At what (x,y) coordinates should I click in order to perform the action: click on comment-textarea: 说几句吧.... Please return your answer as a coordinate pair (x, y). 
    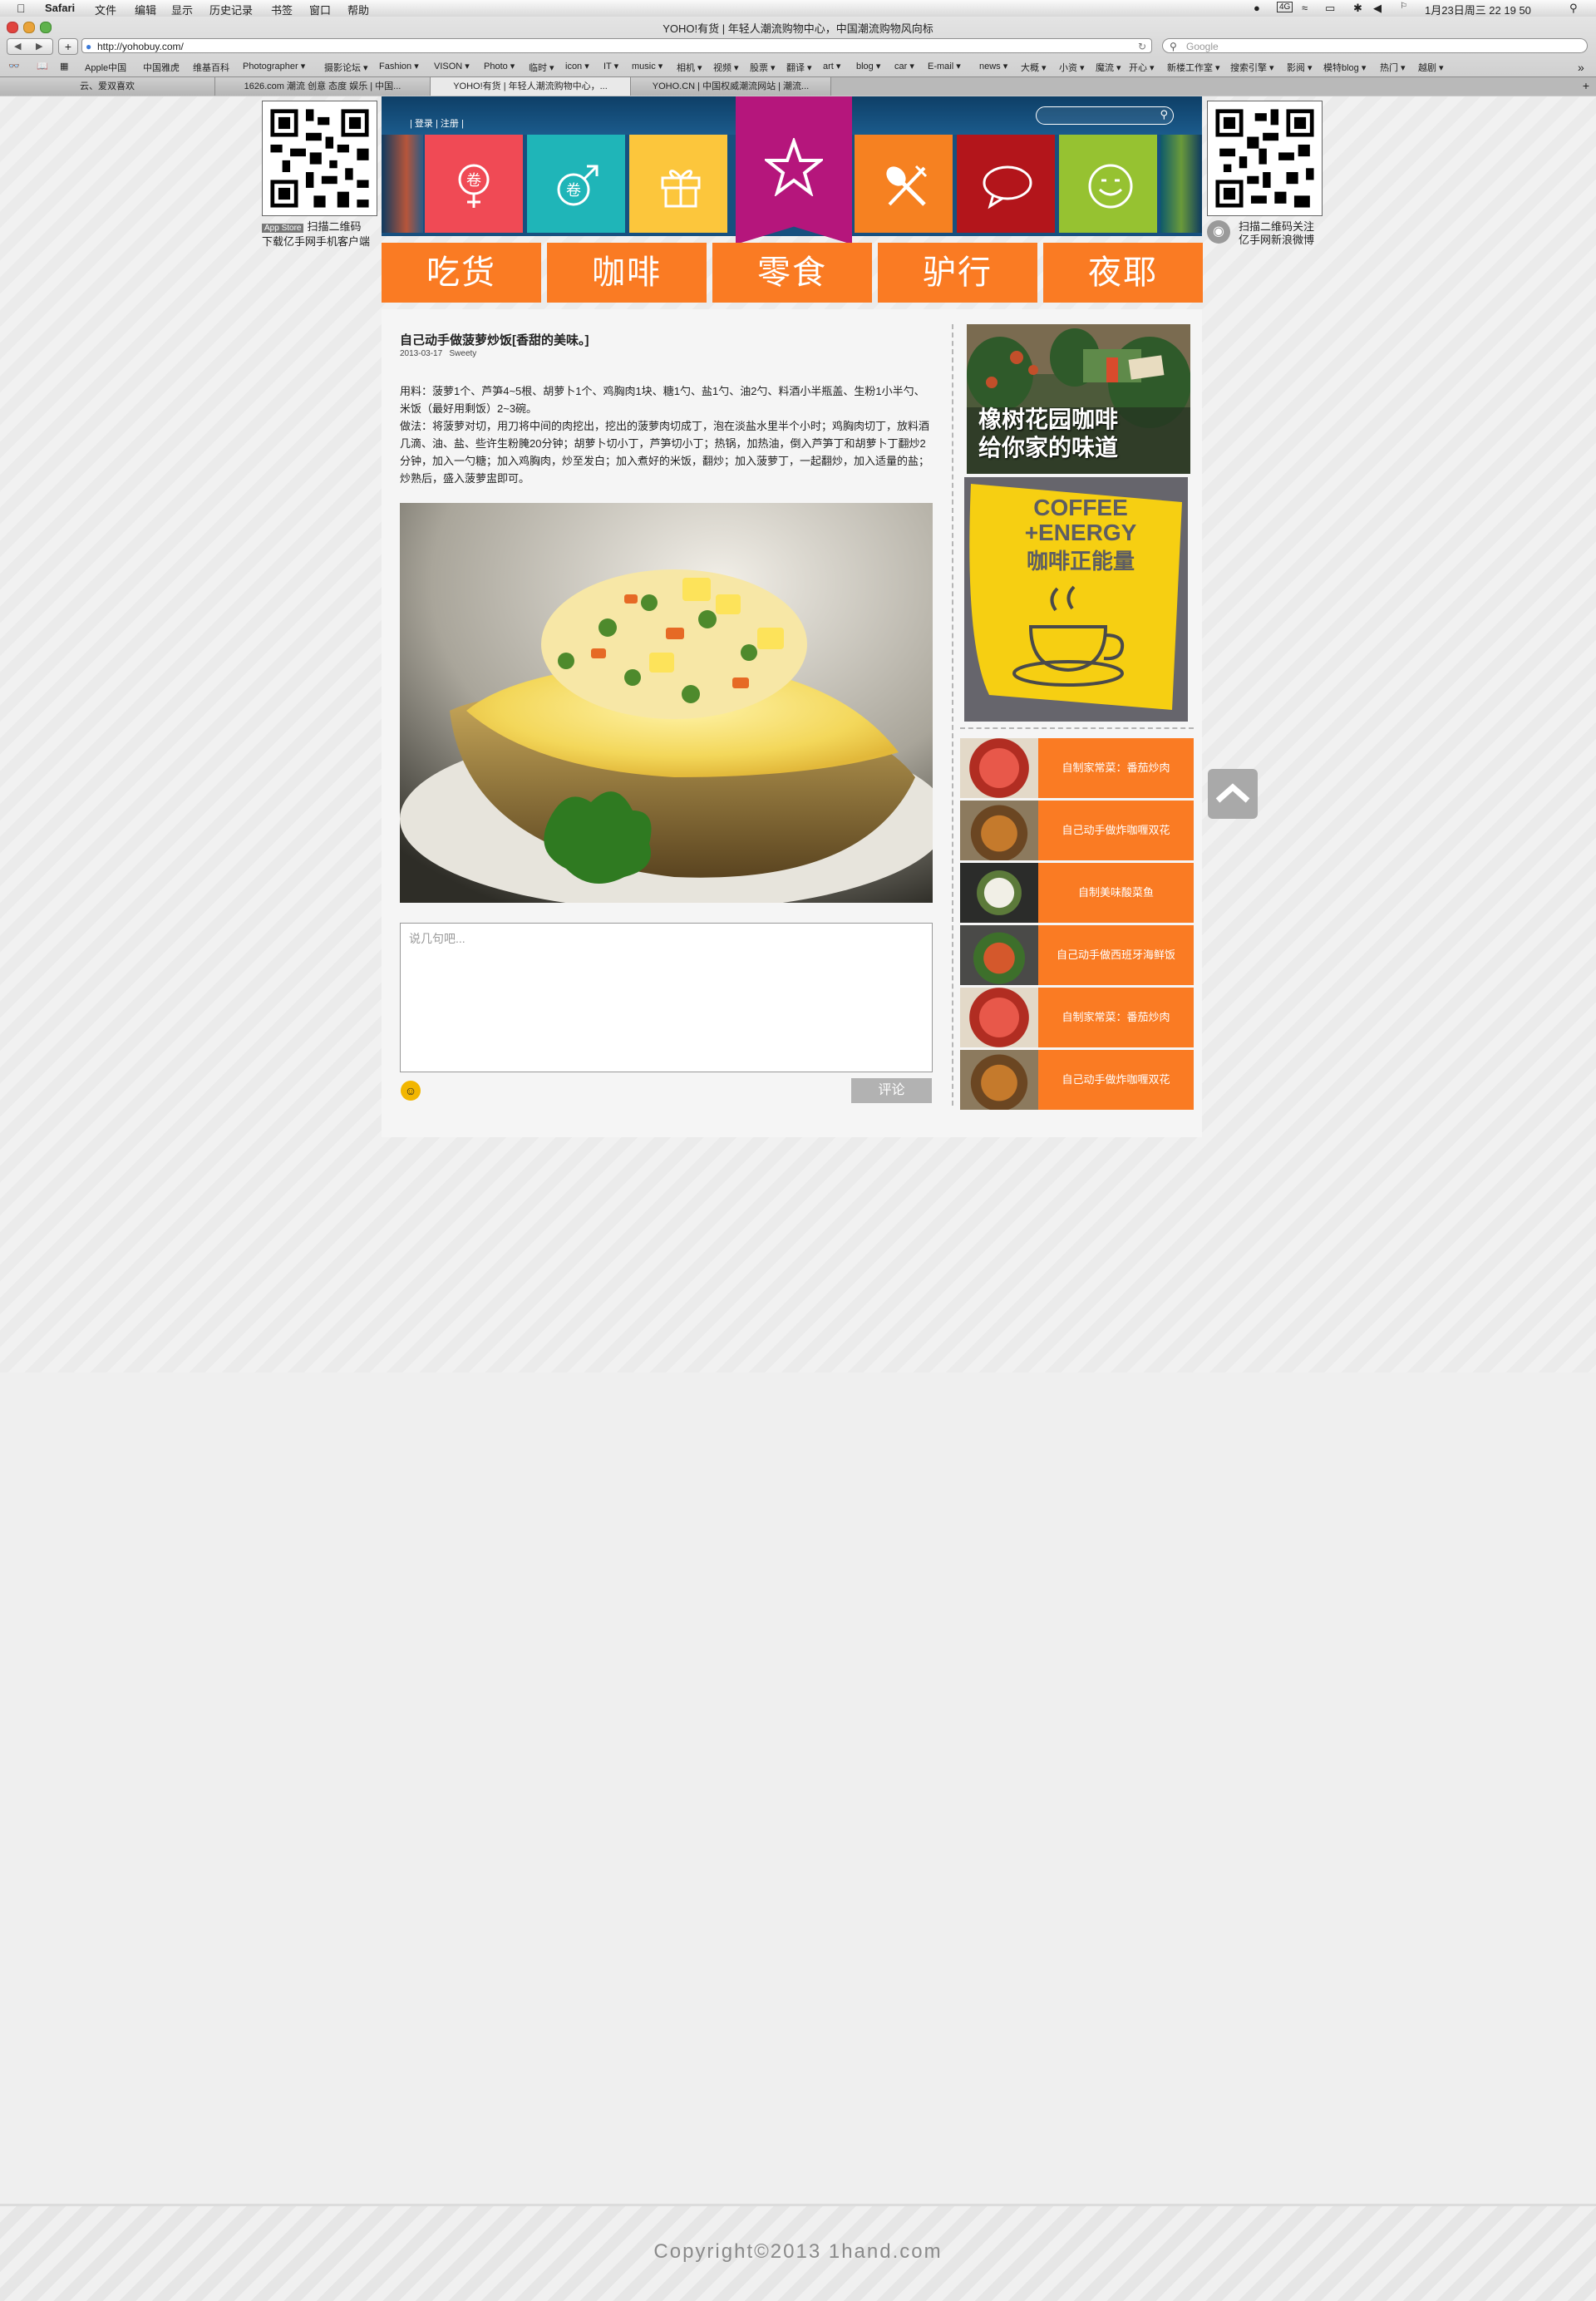
    Looking at the image, I should click on (666, 997).